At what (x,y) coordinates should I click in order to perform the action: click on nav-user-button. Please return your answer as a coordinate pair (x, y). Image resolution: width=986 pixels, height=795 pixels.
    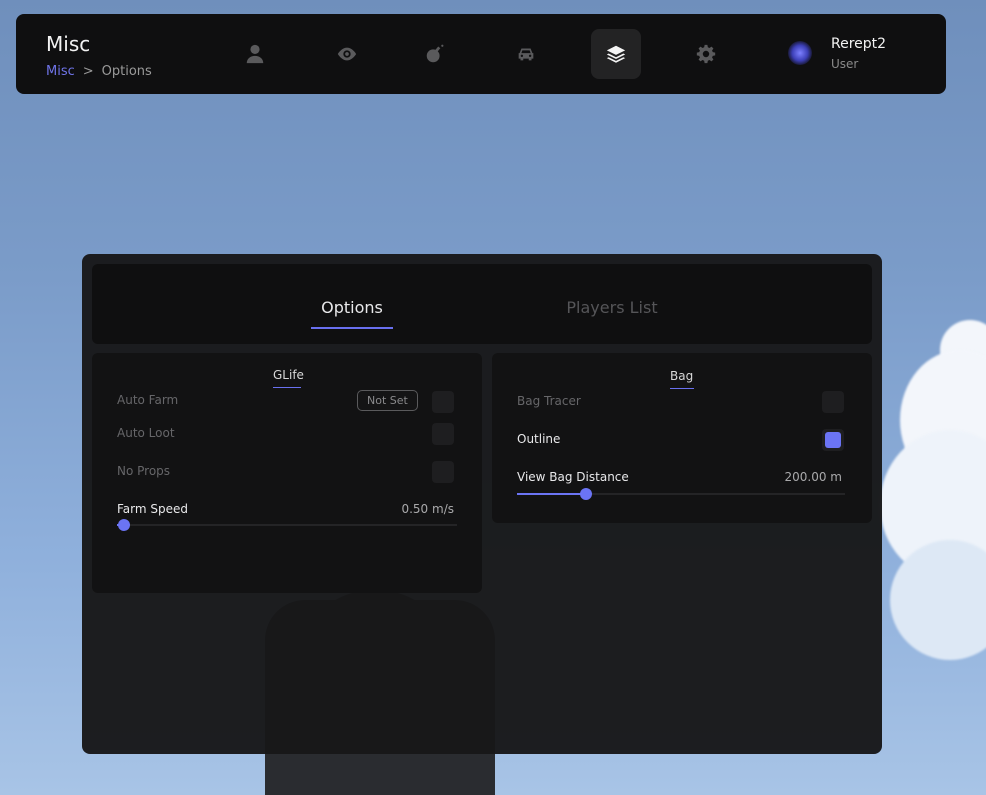
    Looking at the image, I should click on (255, 54).